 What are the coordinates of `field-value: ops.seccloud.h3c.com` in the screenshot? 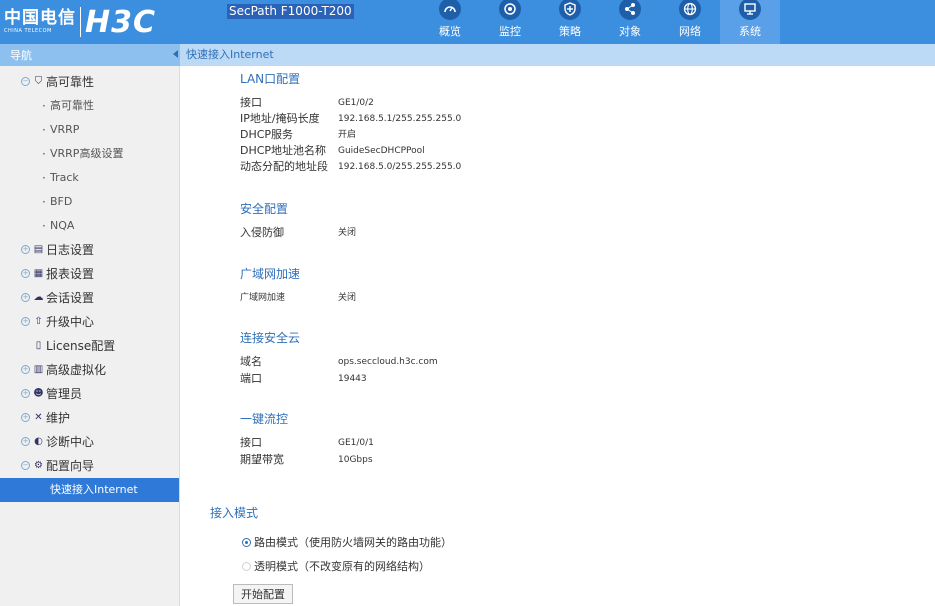 It's located at (388, 362).